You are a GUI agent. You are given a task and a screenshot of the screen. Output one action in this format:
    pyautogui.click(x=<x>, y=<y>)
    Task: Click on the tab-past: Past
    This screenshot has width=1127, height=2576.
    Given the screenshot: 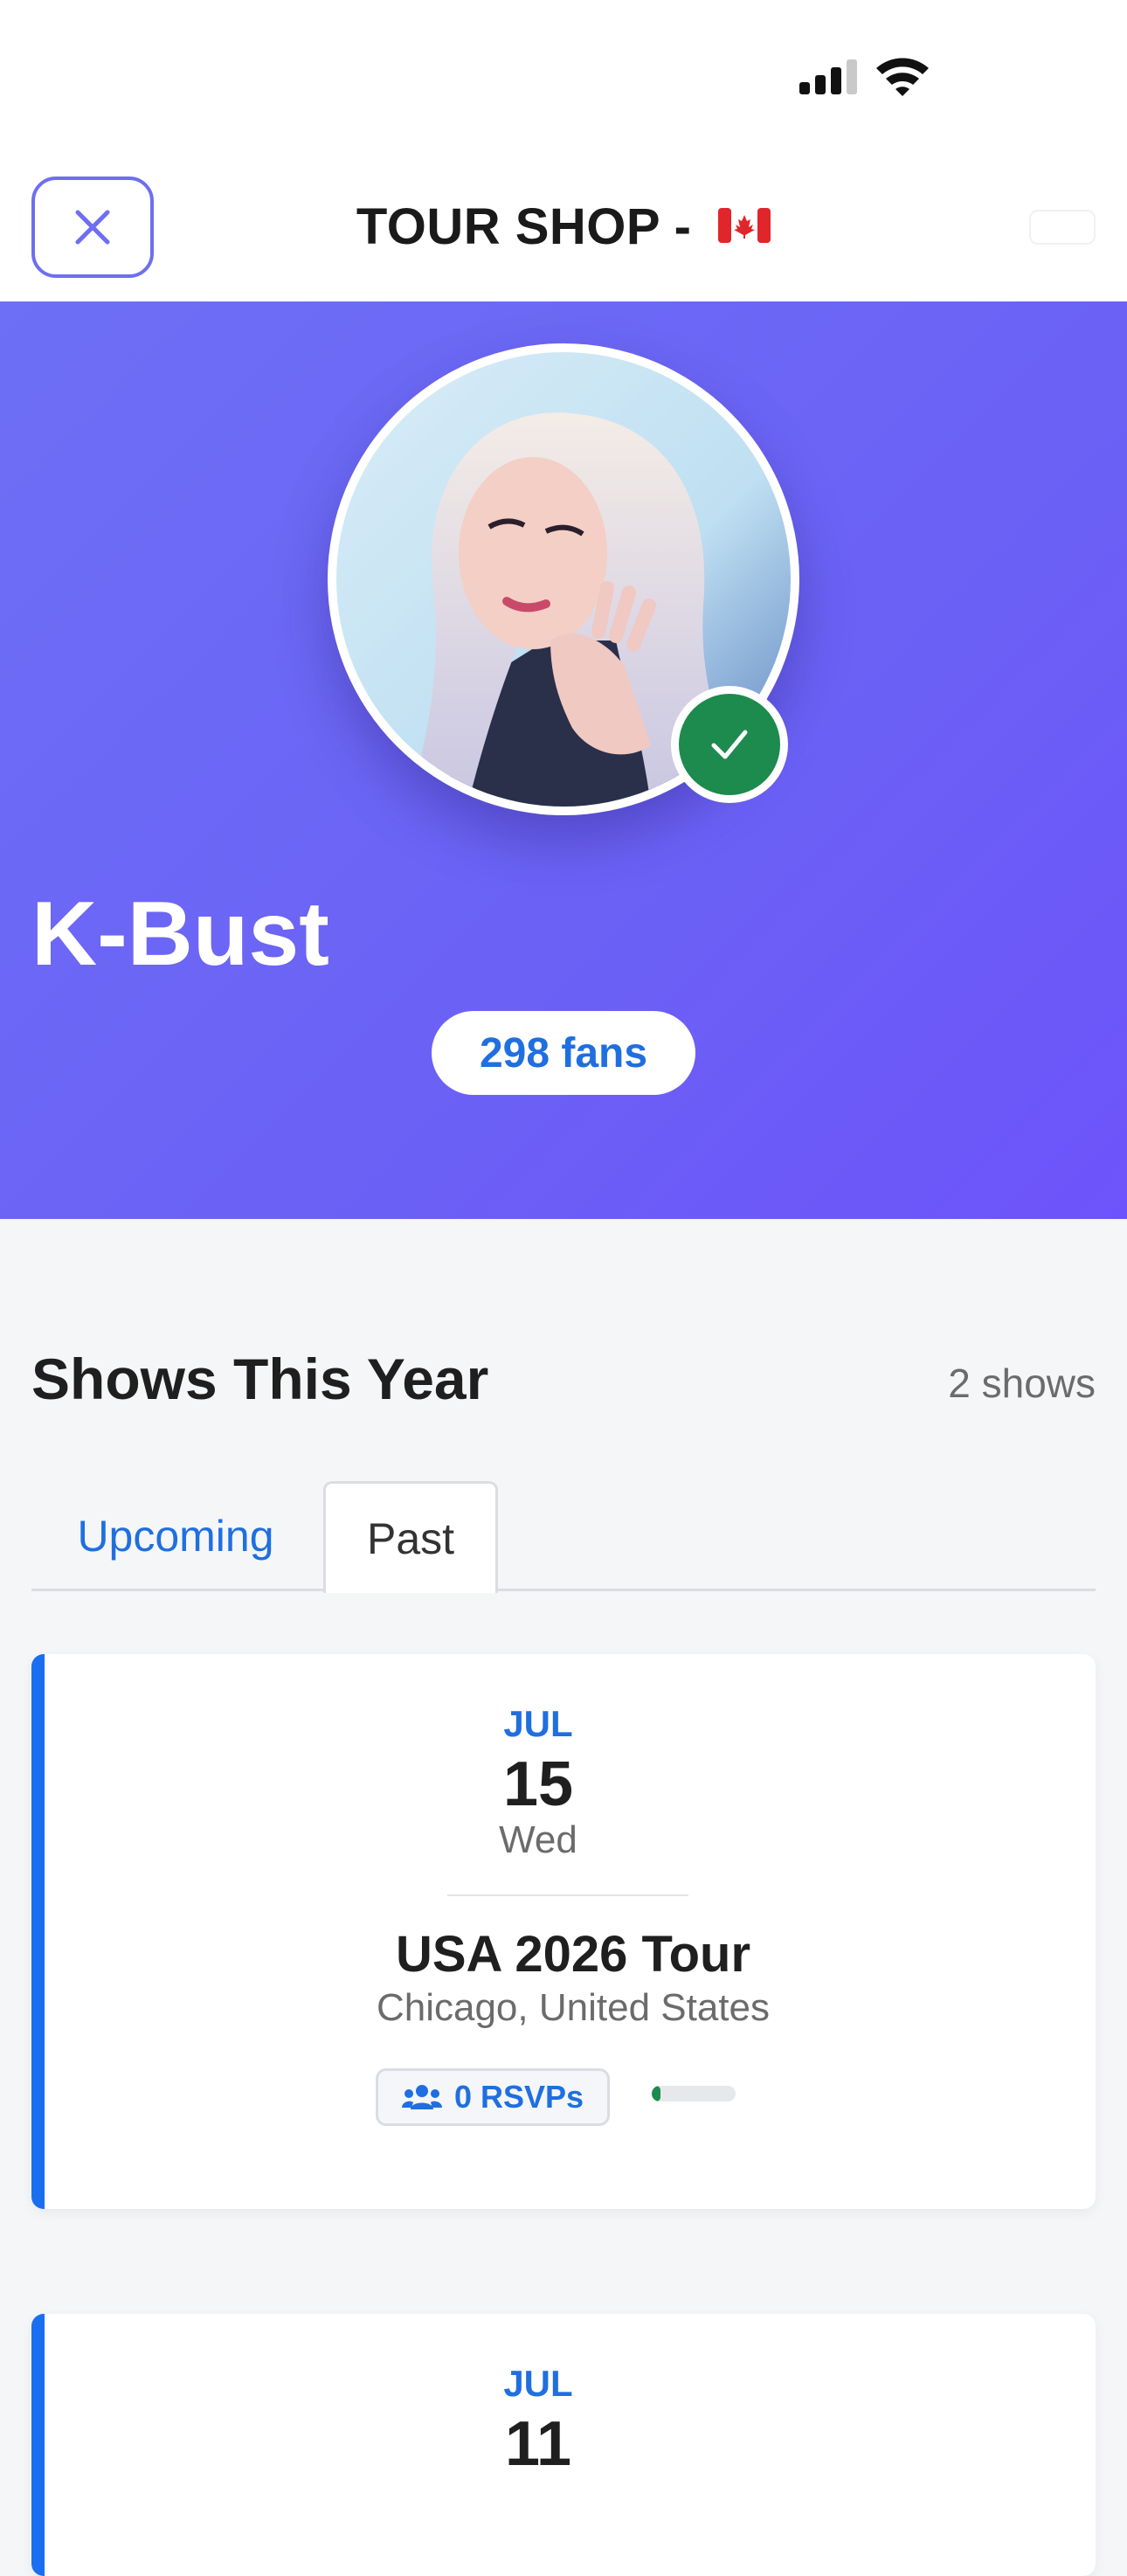 What is the action you would take?
    pyautogui.click(x=410, y=1537)
    